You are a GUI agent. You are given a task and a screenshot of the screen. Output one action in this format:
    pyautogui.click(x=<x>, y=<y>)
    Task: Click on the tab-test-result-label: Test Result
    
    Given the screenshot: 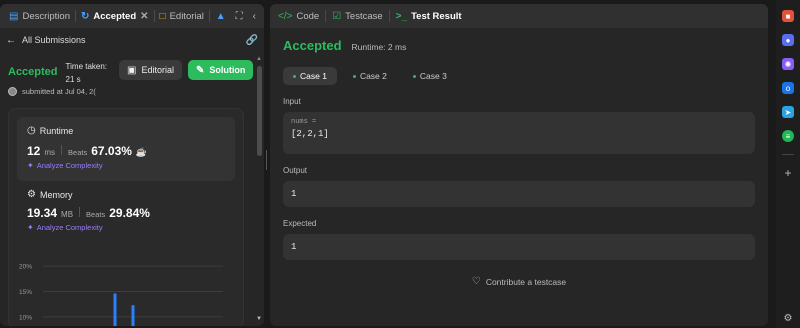 What is the action you would take?
    pyautogui.click(x=436, y=16)
    